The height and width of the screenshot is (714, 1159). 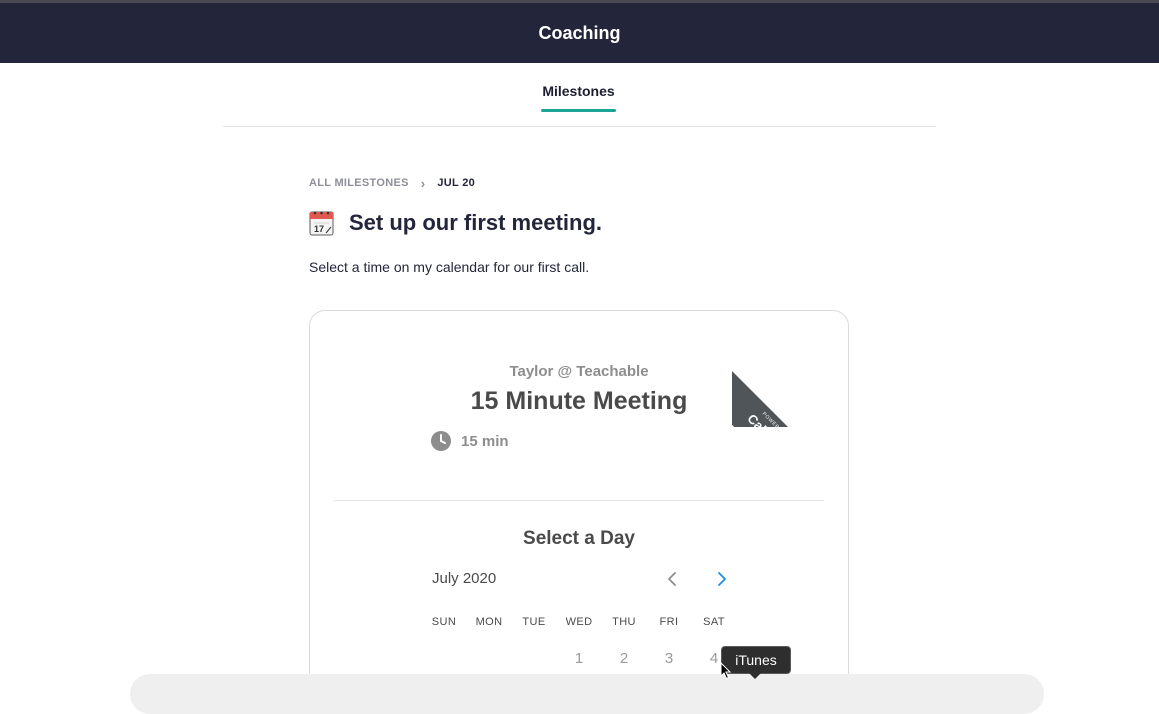 What do you see at coordinates (579, 538) in the screenshot?
I see `select-day-heading: Select a Day` at bounding box center [579, 538].